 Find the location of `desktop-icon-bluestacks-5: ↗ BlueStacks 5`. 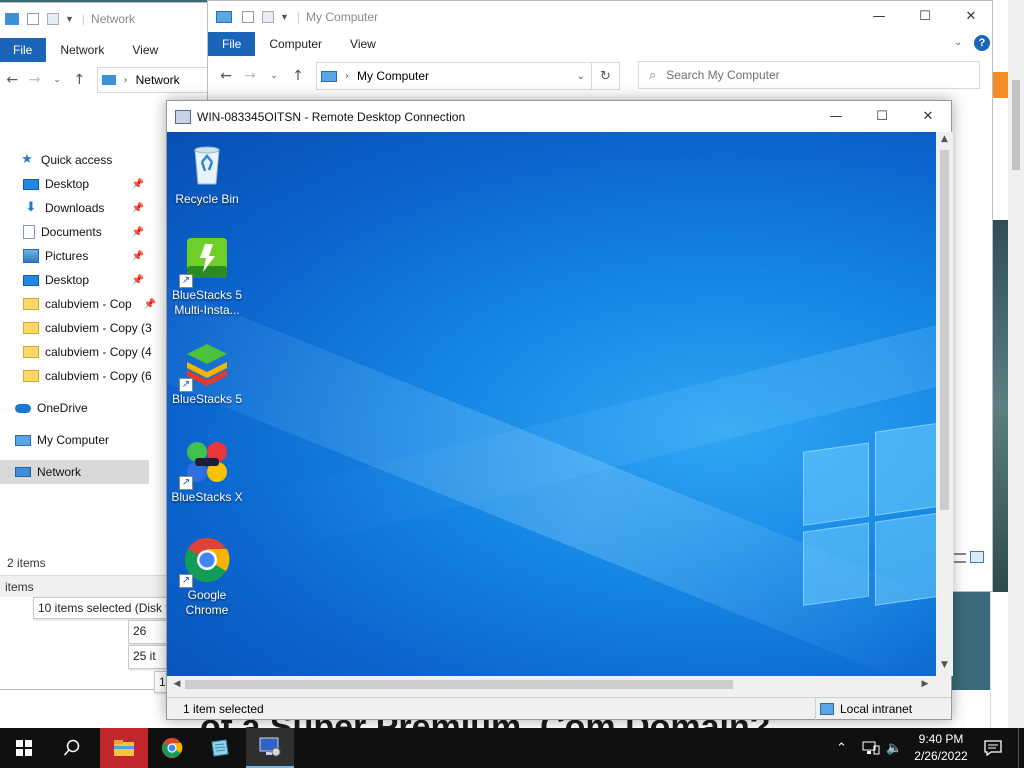

desktop-icon-bluestacks-5: ↗ BlueStacks 5 is located at coordinates (207, 373).